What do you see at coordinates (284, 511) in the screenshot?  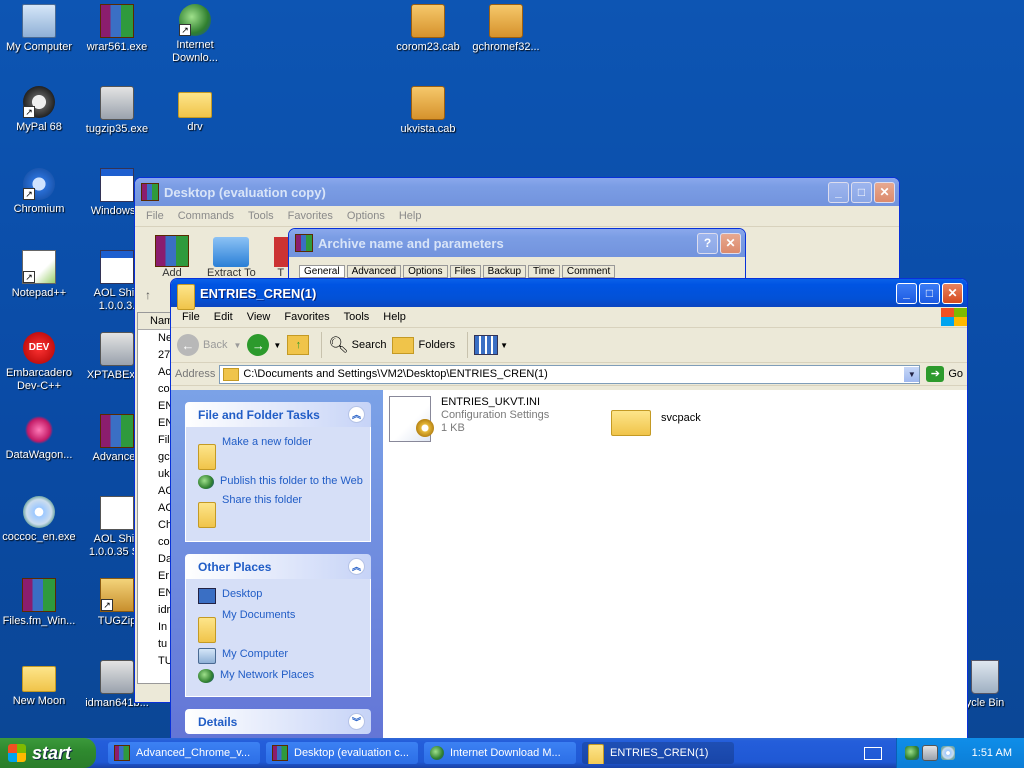 I see `share-folder-link: Share this folder` at bounding box center [284, 511].